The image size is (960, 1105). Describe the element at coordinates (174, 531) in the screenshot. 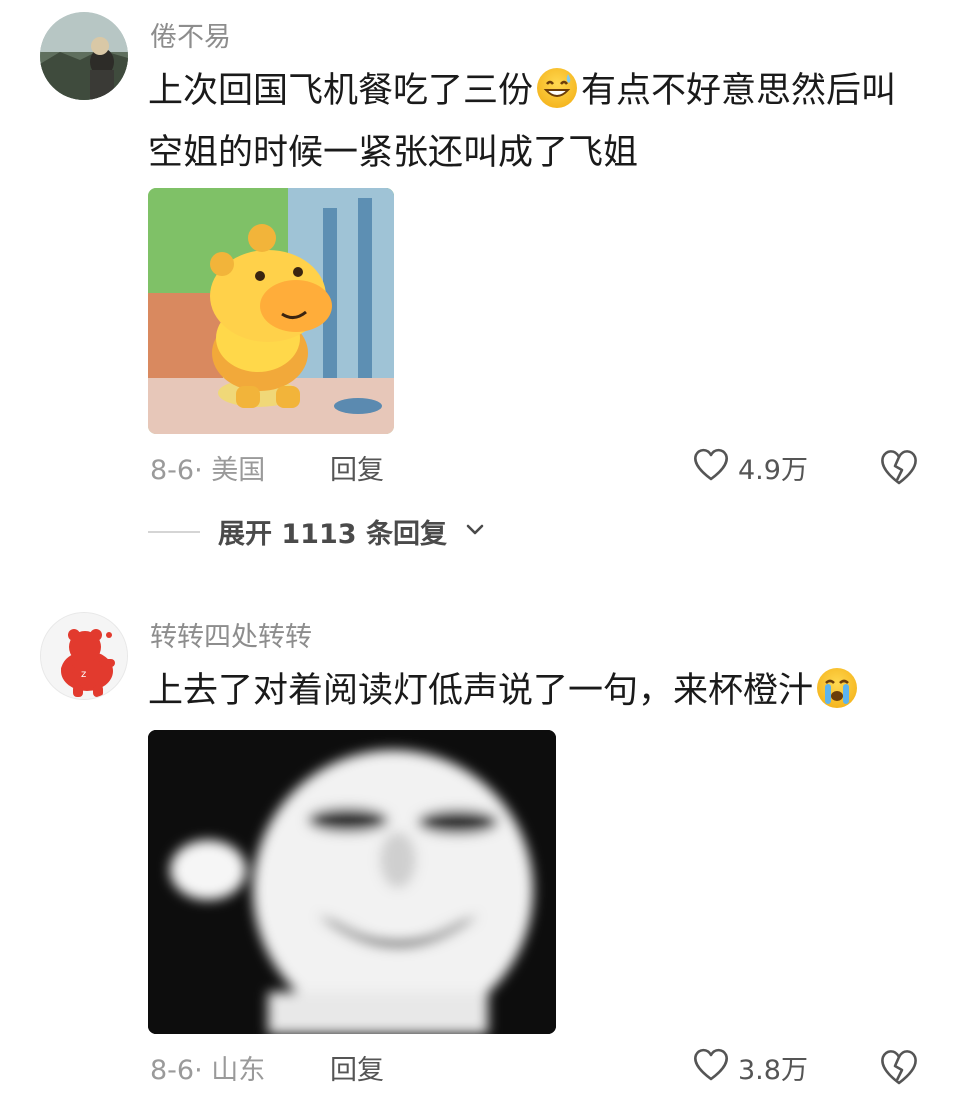

I see `divider` at that location.